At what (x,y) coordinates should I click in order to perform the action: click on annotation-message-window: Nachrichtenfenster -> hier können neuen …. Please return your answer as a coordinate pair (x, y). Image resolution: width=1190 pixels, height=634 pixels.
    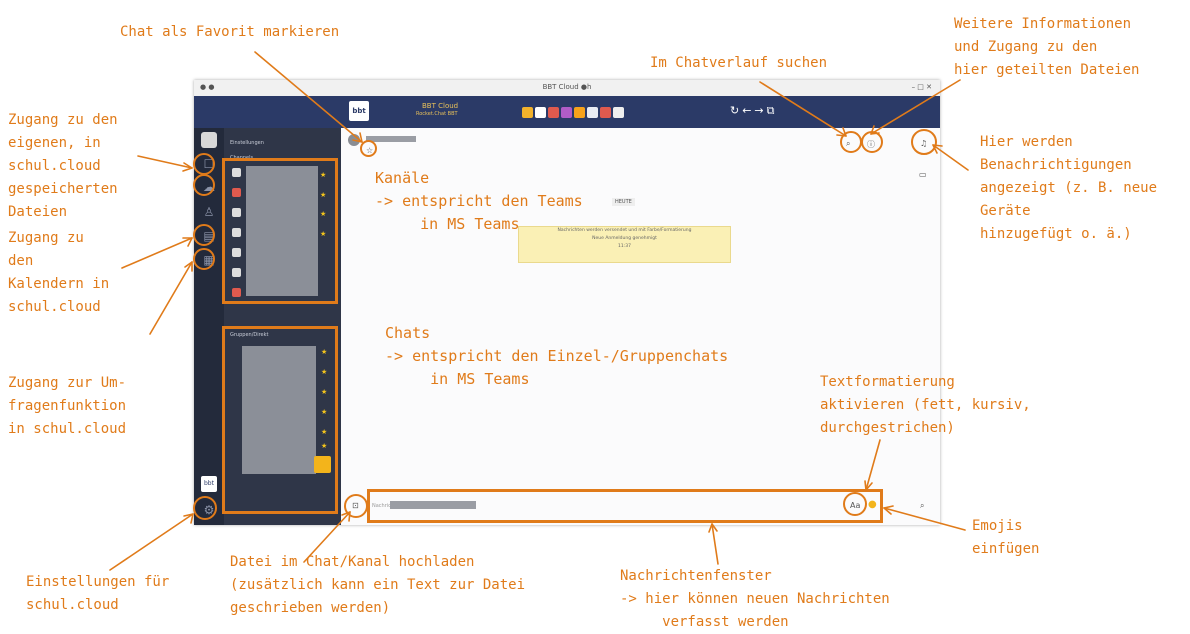
    Looking at the image, I should click on (755, 599).